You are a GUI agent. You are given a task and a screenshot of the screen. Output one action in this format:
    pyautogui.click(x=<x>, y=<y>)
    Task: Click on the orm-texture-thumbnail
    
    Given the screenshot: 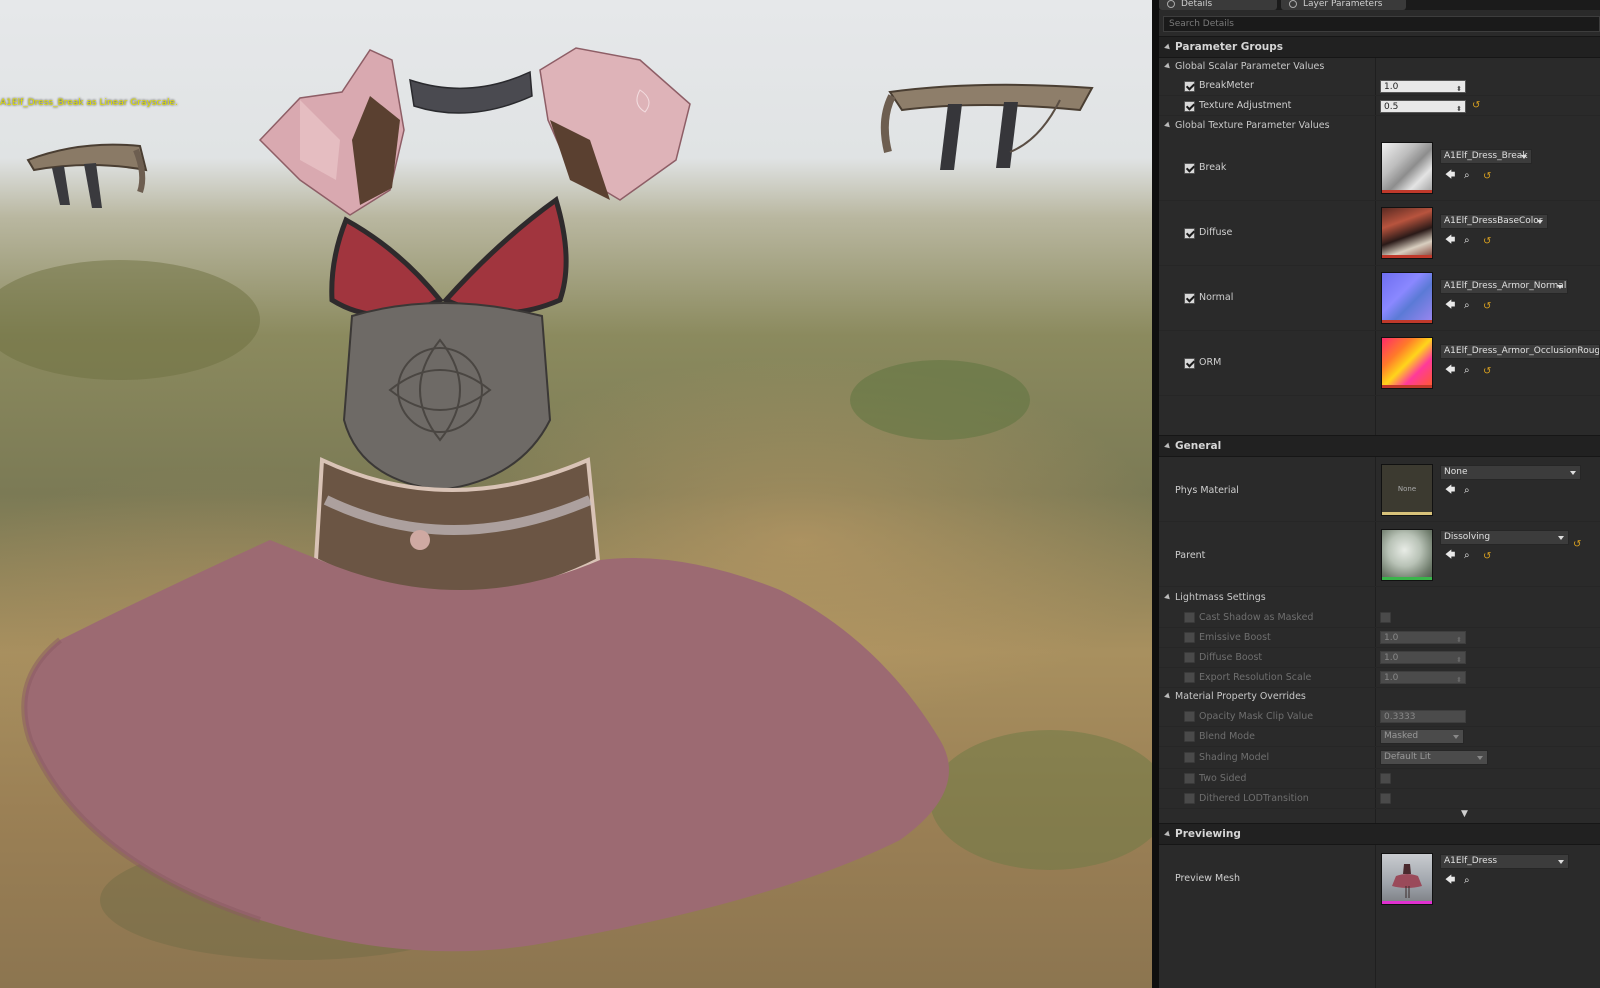 What is the action you would take?
    pyautogui.click(x=1407, y=363)
    